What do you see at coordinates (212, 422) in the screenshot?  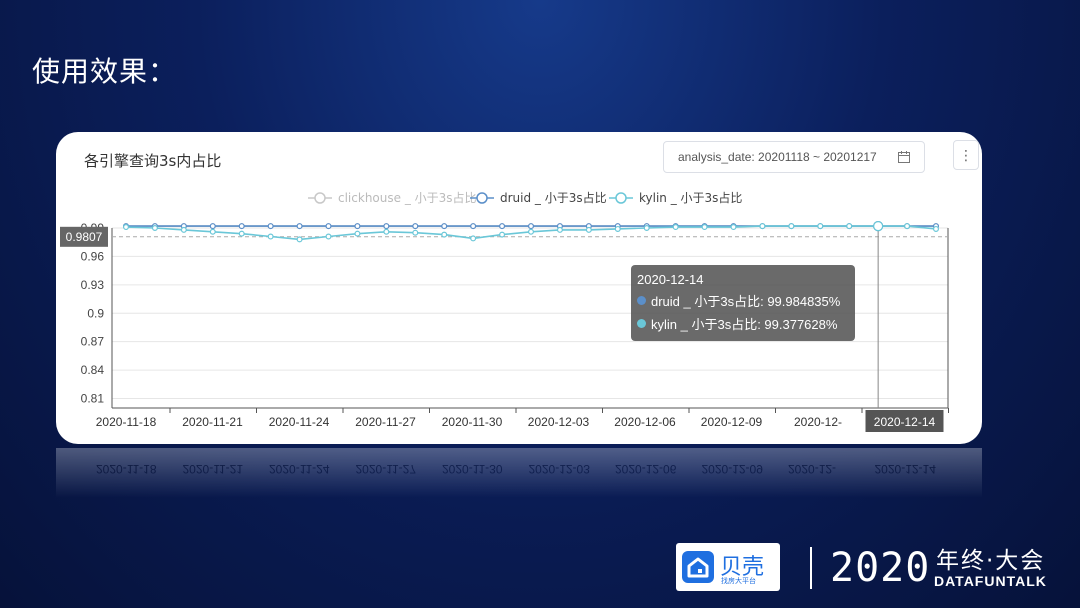 I see `x-tick-label: 2020-11-21` at bounding box center [212, 422].